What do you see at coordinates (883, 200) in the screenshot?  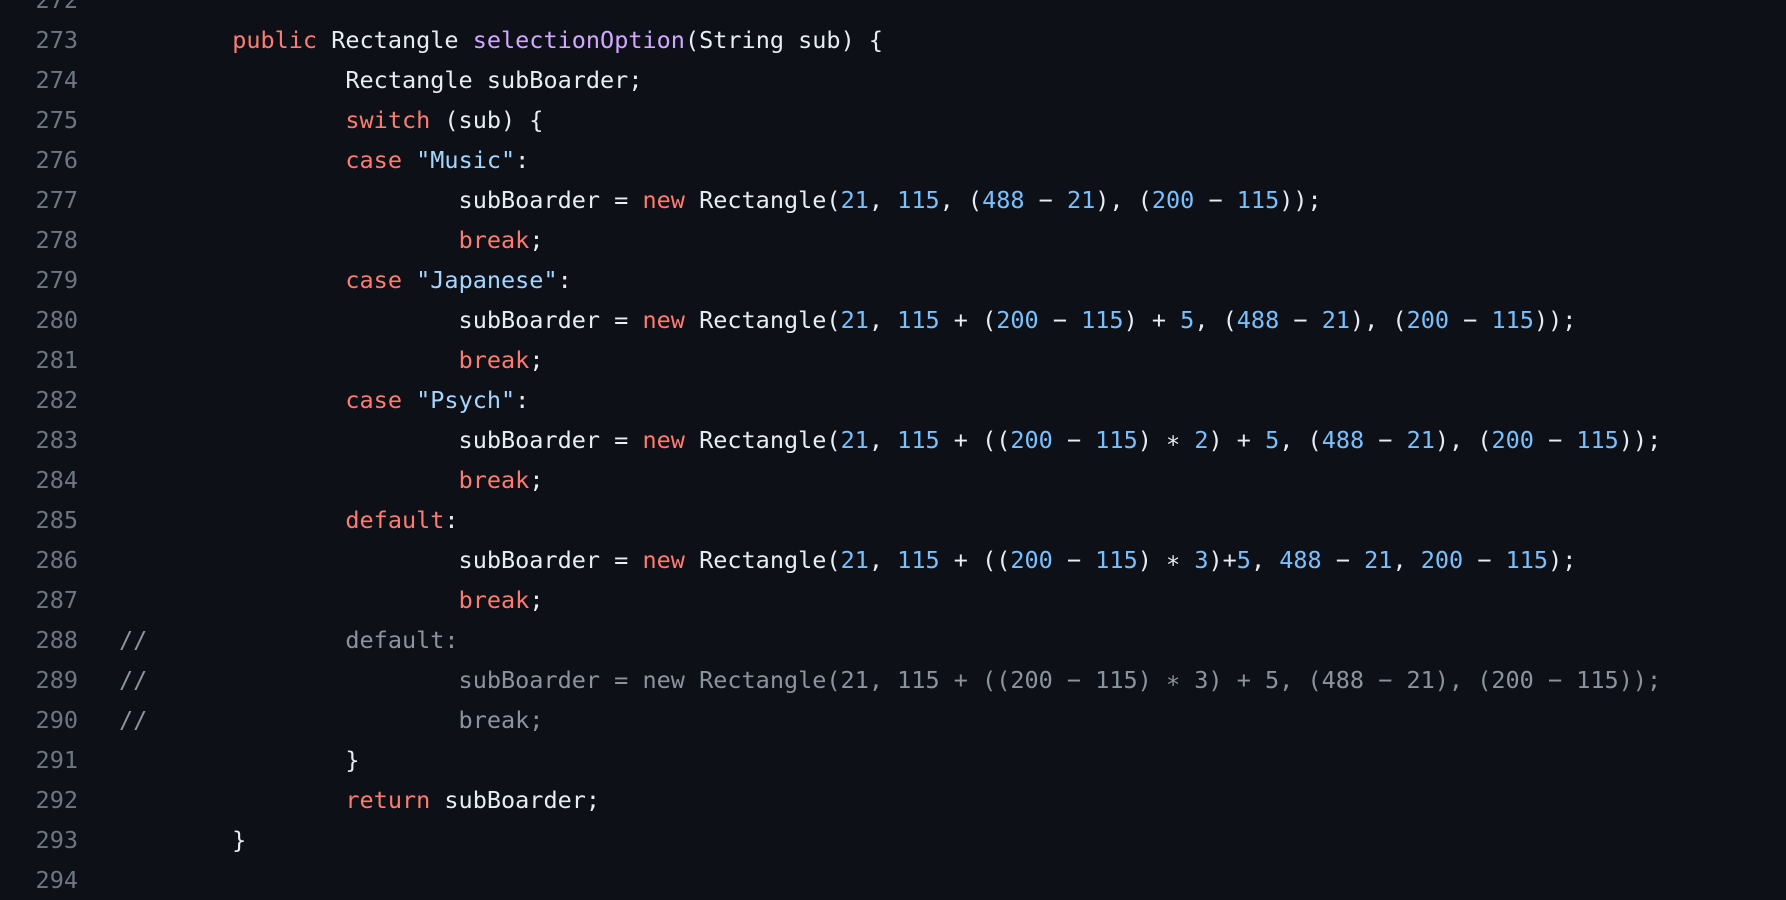 I see `code-token: ,` at bounding box center [883, 200].